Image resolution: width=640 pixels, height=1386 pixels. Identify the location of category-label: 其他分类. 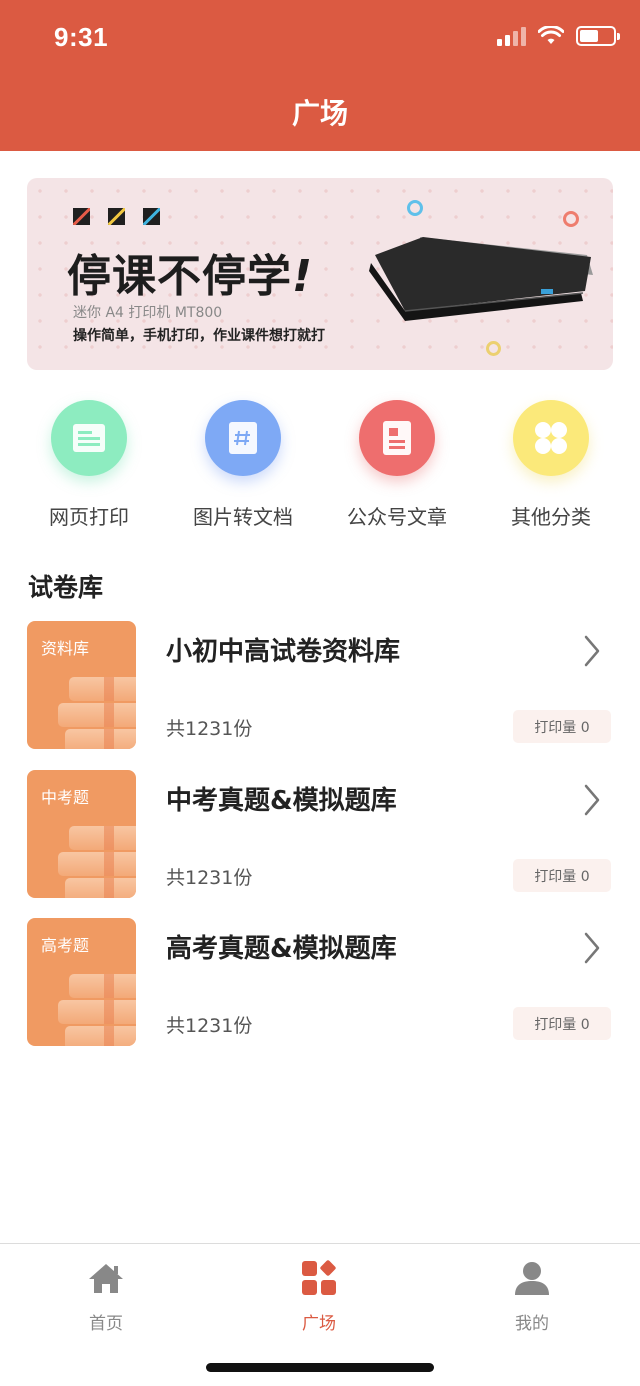
(551, 517).